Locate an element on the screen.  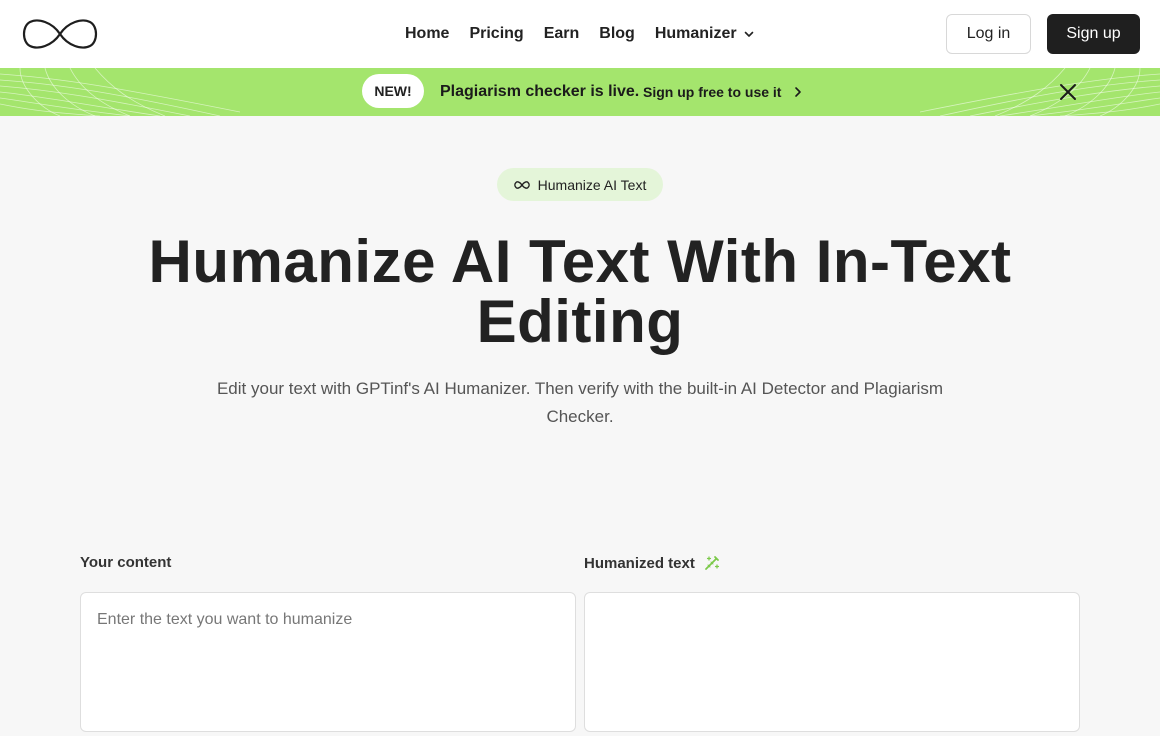
nav-earn-label: Earn is located at coordinates (561, 33).